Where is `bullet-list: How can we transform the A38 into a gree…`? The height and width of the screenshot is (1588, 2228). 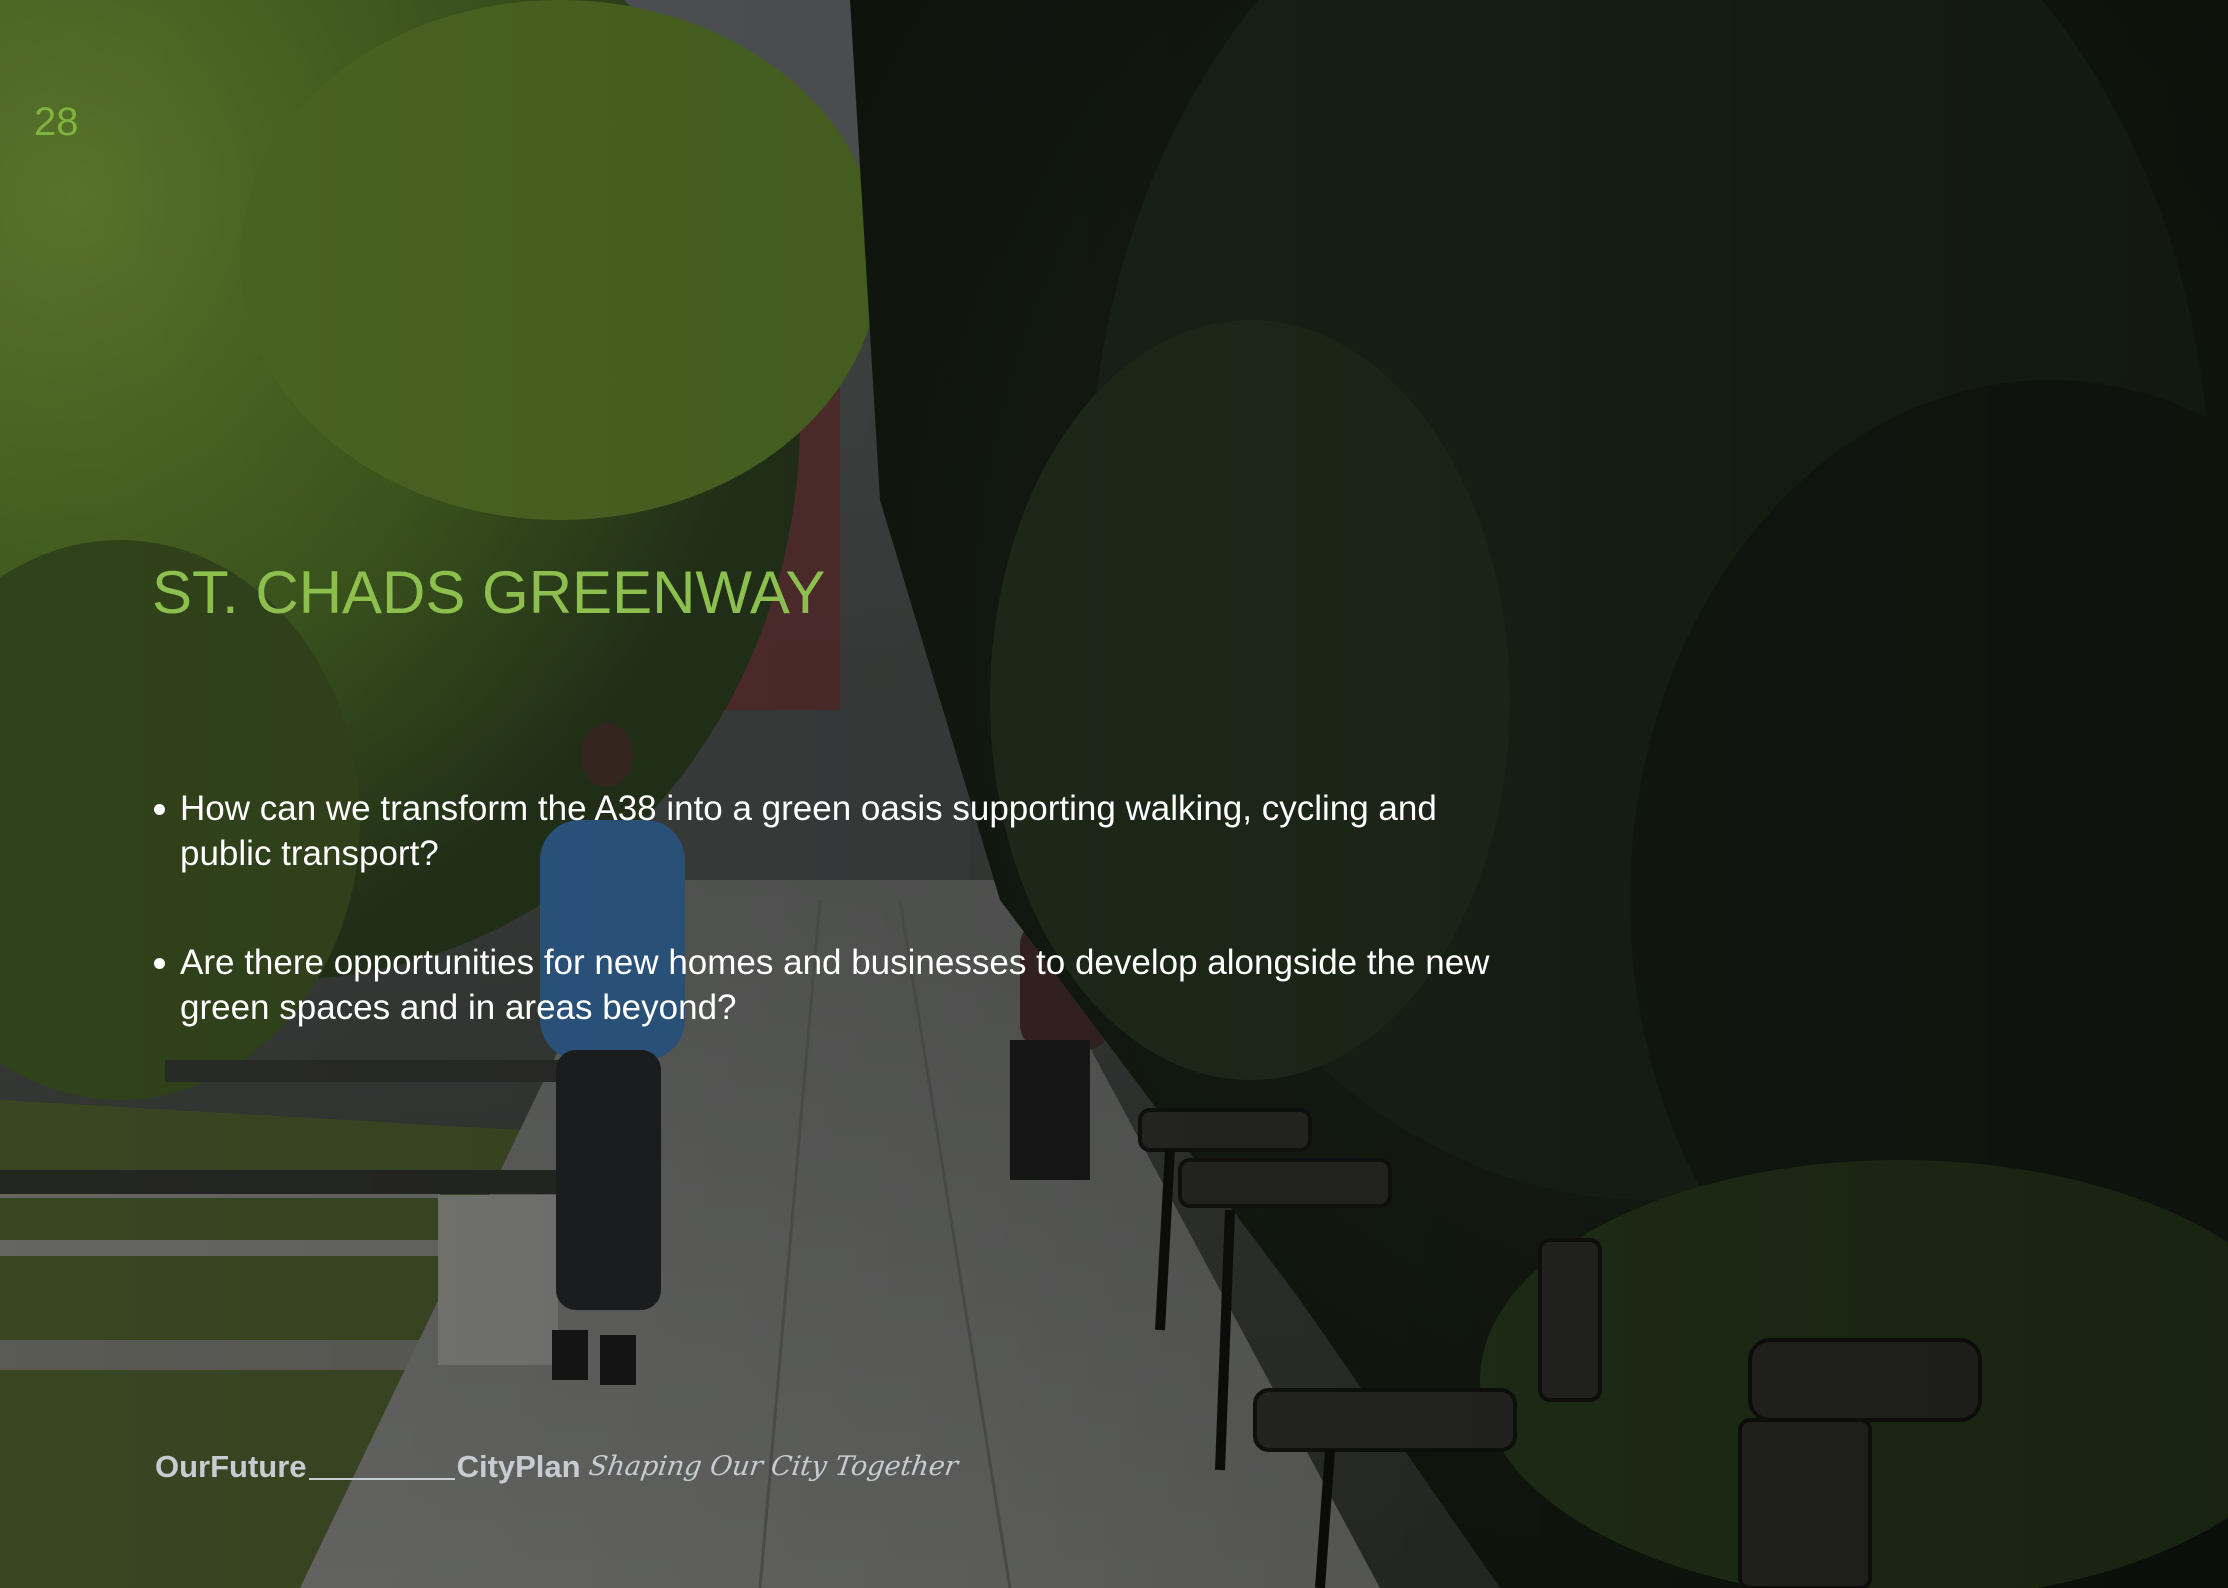
bullet-list: How can we transform the A38 into a gree… is located at coordinates (822, 940).